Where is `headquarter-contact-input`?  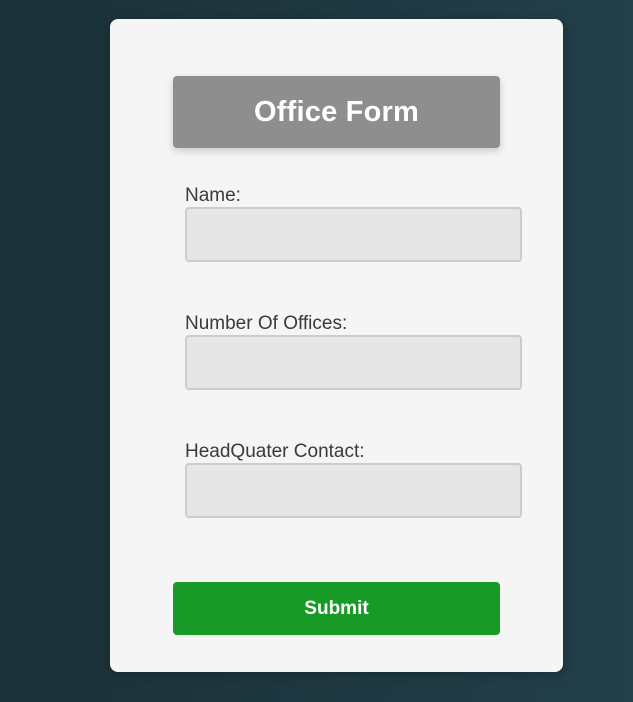 headquarter-contact-input is located at coordinates (353, 490).